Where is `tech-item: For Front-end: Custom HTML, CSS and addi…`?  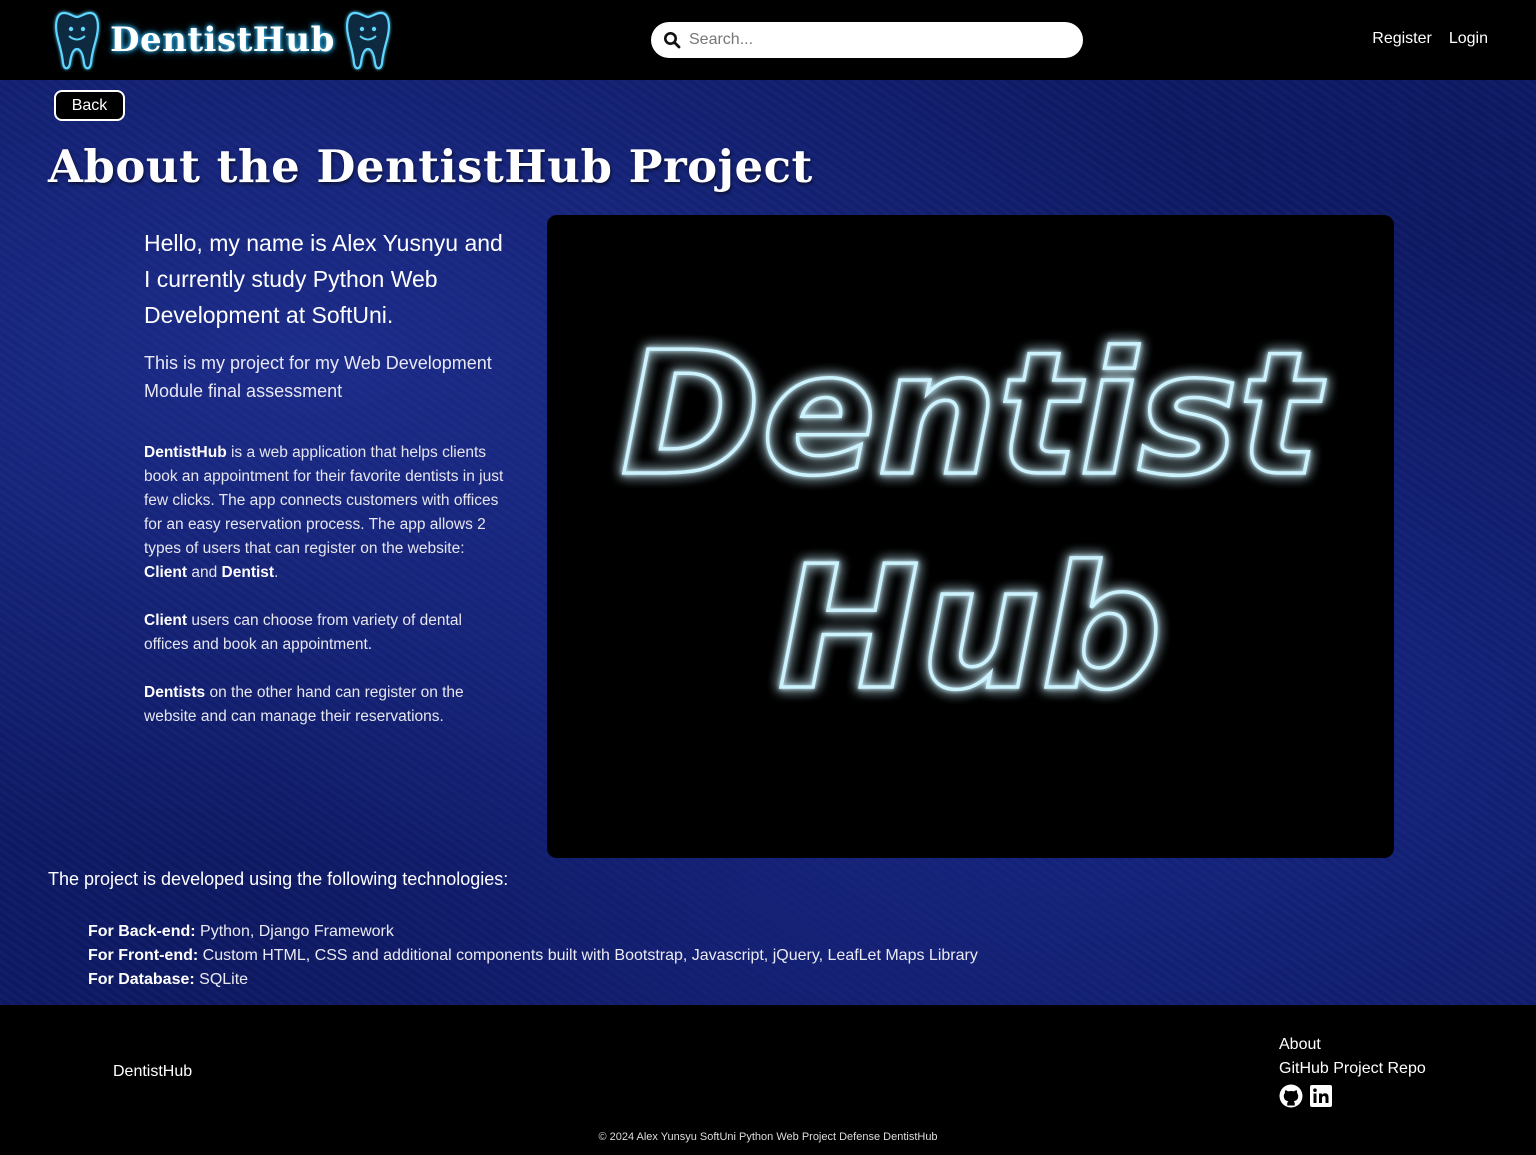 tech-item: For Front-end: Custom HTML, CSS and addi… is located at coordinates (533, 956).